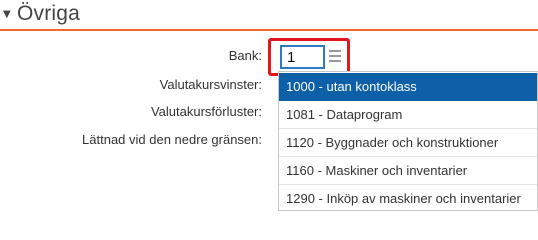  I want to click on dropdown-option-1290: 1290 - Inköp av maskiner och inventarier, so click(408, 197).